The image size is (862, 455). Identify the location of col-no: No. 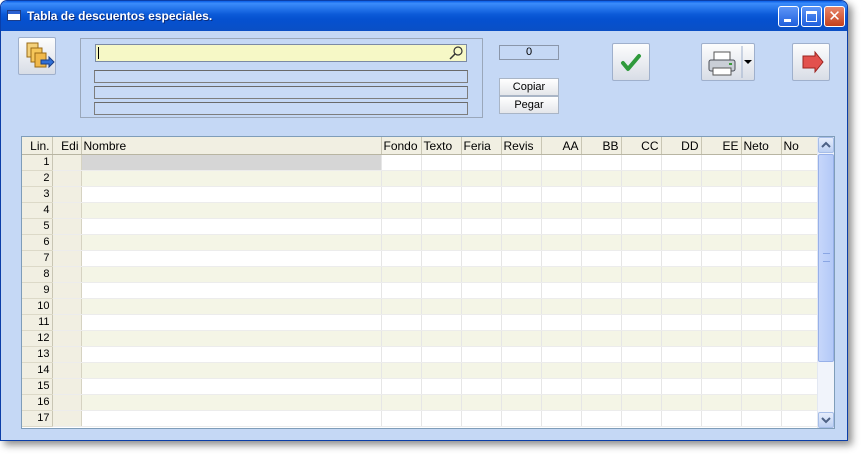
(800, 146).